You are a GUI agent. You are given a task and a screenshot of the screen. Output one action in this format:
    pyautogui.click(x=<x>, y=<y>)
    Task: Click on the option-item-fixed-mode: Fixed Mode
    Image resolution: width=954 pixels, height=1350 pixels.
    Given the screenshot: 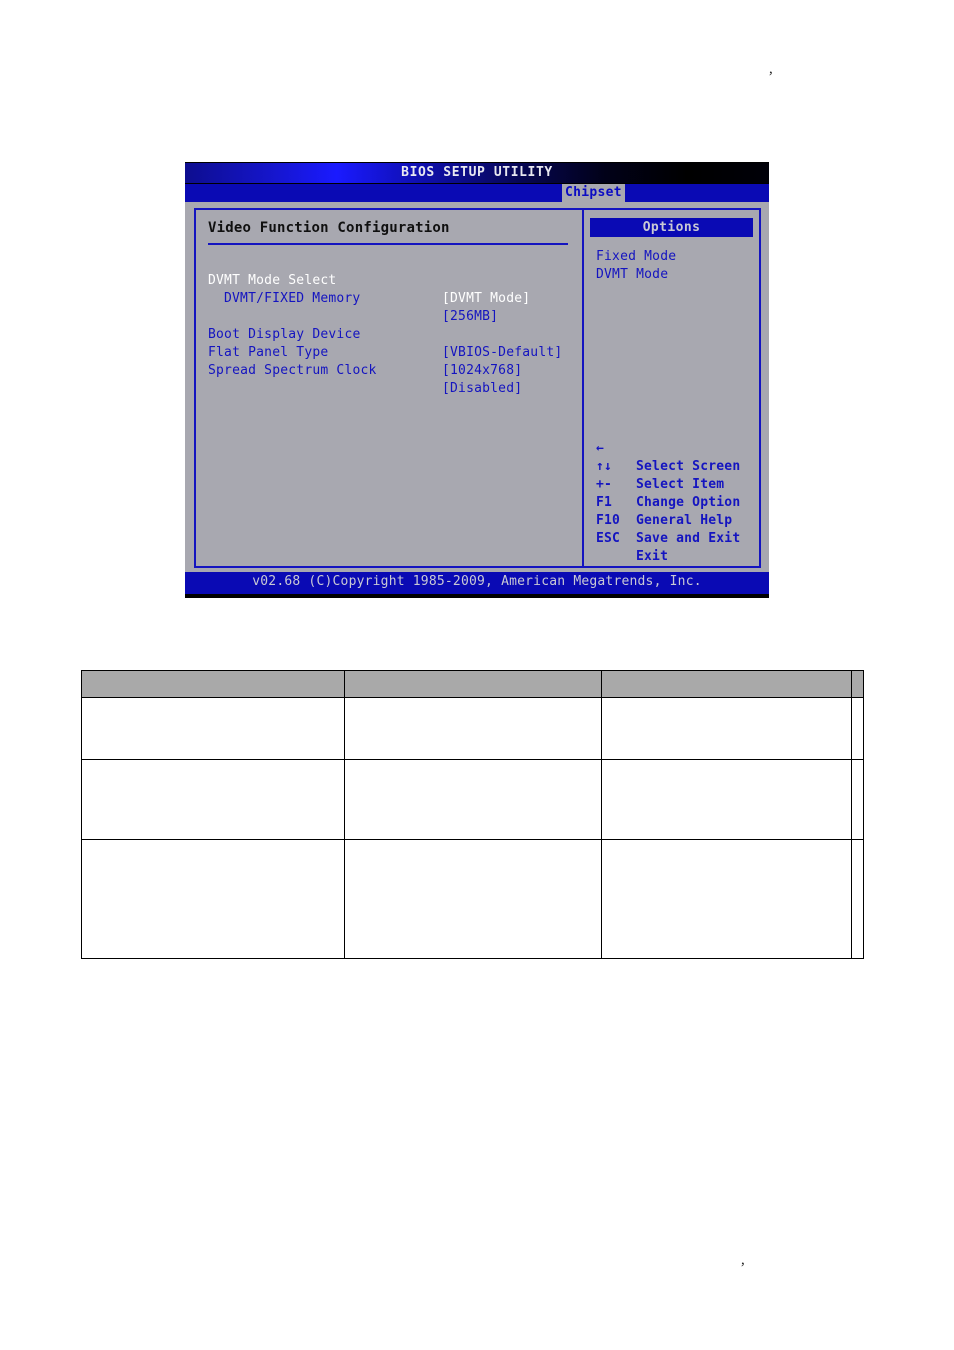 What is the action you would take?
    pyautogui.click(x=671, y=257)
    